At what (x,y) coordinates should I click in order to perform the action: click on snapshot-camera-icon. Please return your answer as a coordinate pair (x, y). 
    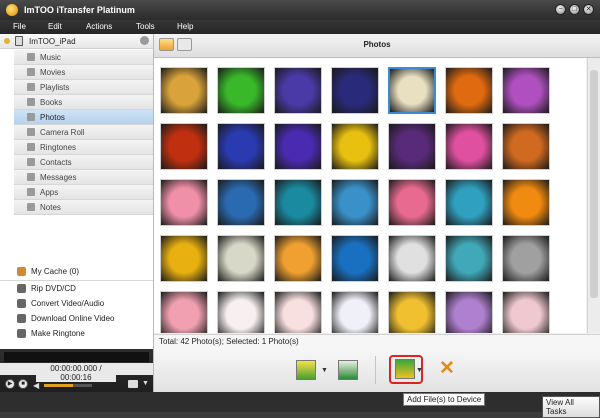
    Looking at the image, I should click on (133, 384).